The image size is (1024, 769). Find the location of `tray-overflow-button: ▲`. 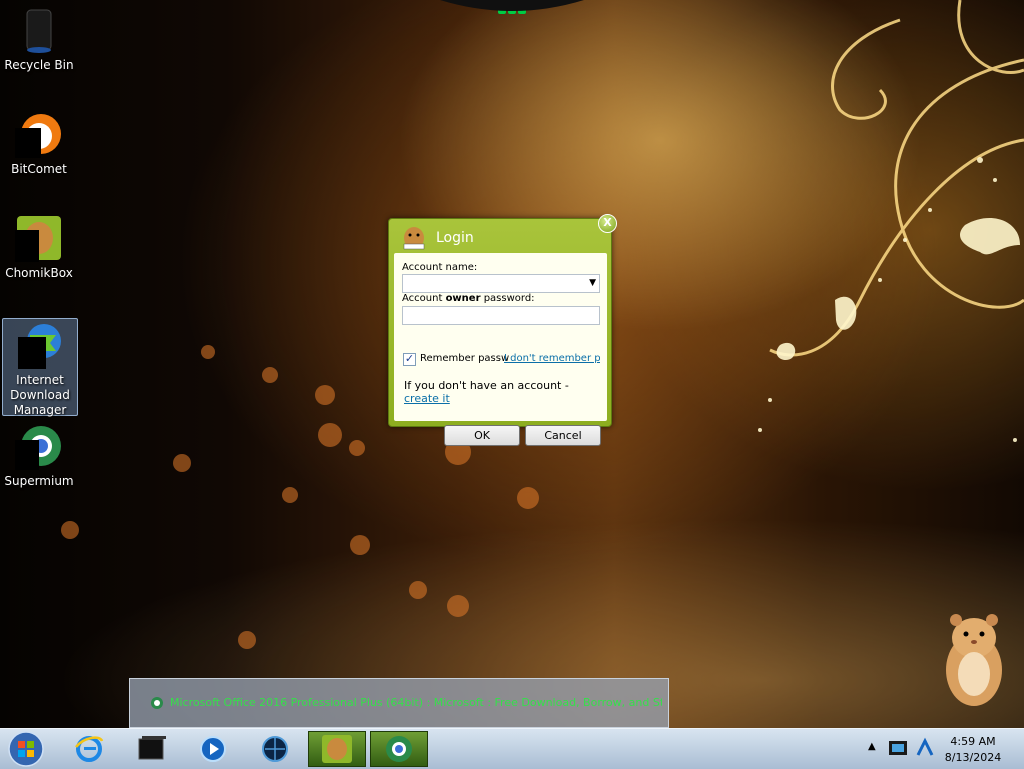

tray-overflow-button: ▲ is located at coordinates (872, 746).